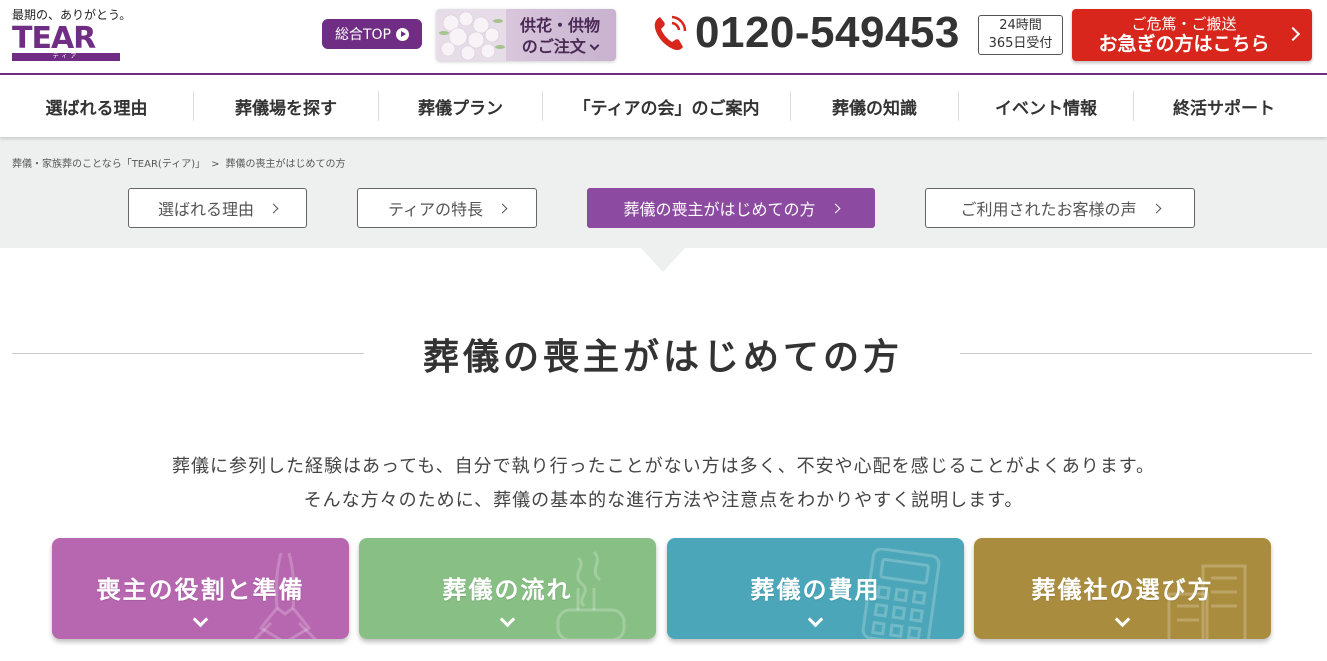  I want to click on breadcrumb-current: 葬儀の喪主がはじめての方, so click(285, 164).